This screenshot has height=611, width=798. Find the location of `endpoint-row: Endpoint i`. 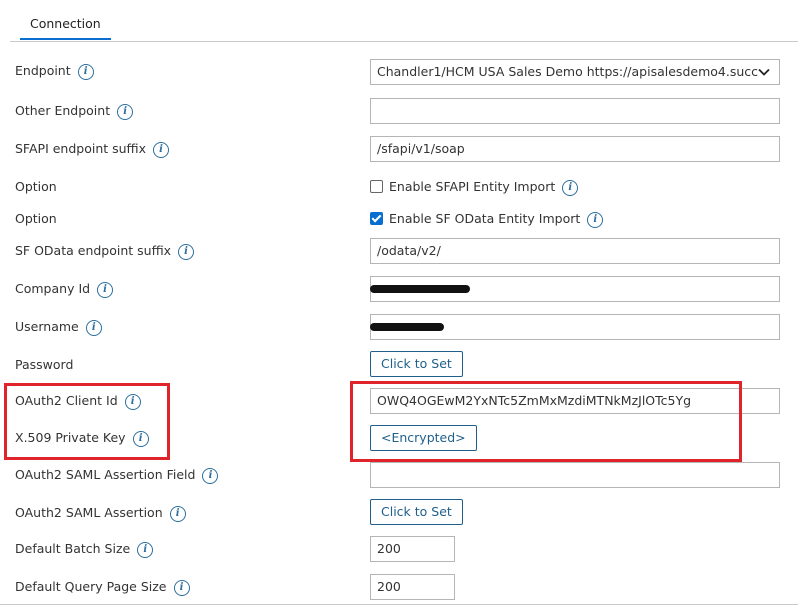

endpoint-row: Endpoint i is located at coordinates (54, 71).